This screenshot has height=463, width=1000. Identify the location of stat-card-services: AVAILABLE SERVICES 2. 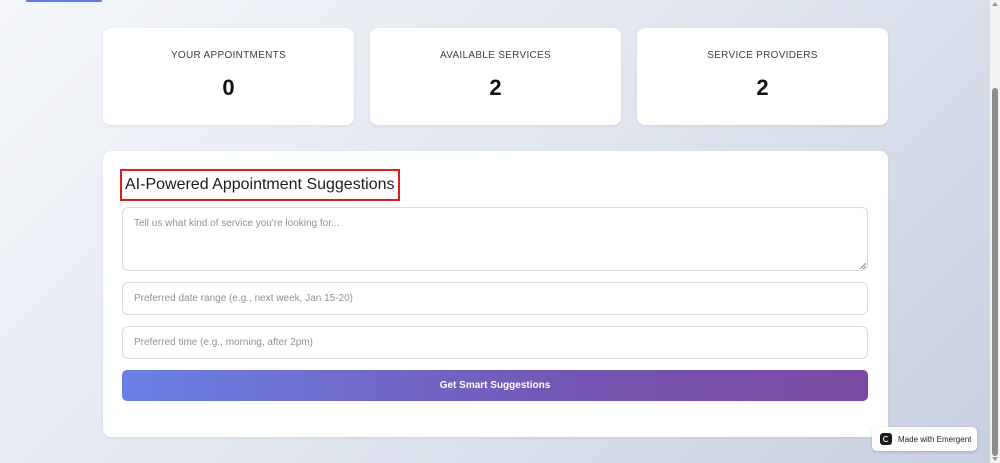
(495, 76).